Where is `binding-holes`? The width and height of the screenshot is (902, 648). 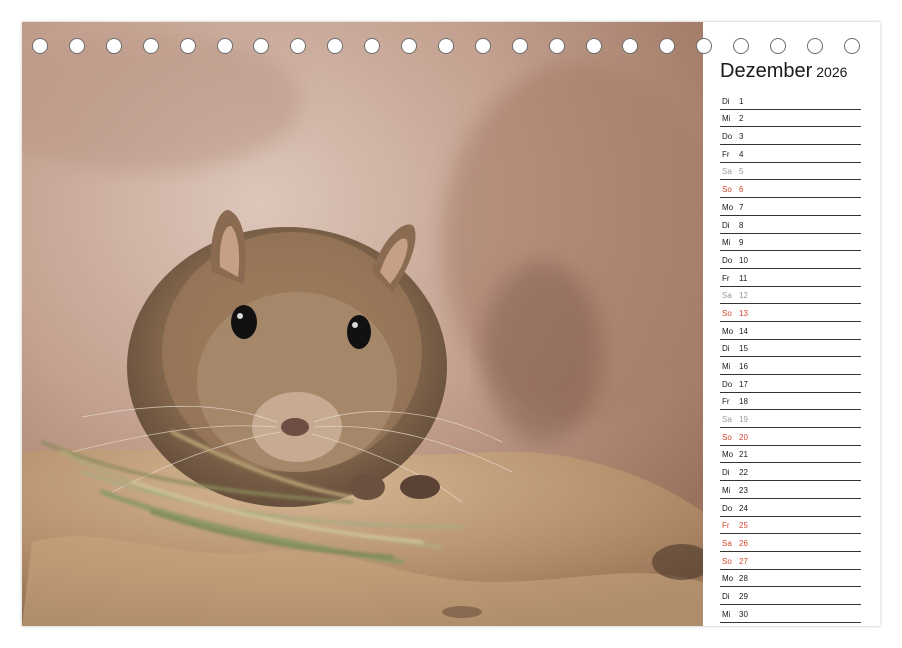 binding-holes is located at coordinates (451, 48).